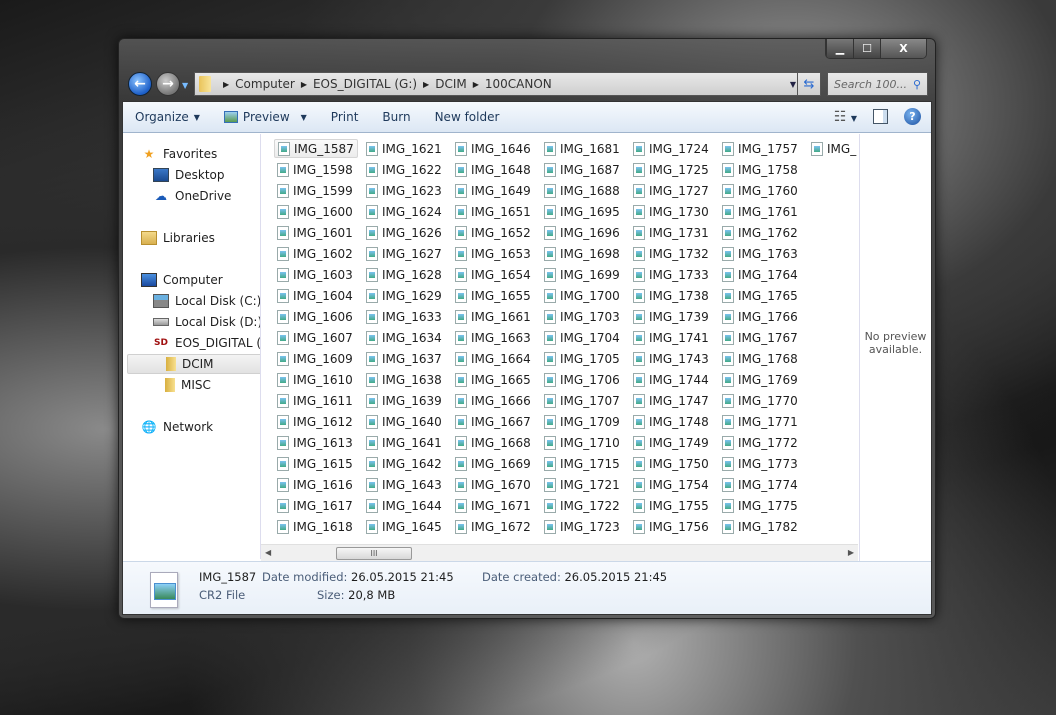  What do you see at coordinates (404, 526) in the screenshot?
I see `file-item: IMG_1645` at bounding box center [404, 526].